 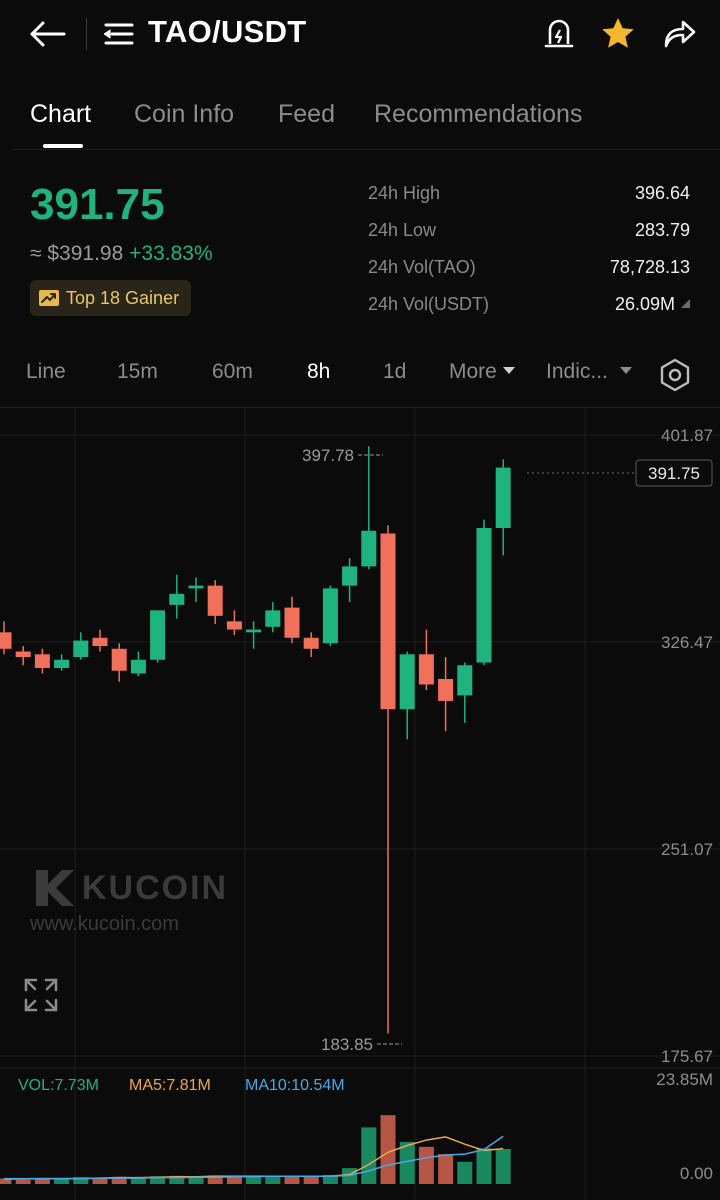 I want to click on header-divider, so click(x=86, y=34).